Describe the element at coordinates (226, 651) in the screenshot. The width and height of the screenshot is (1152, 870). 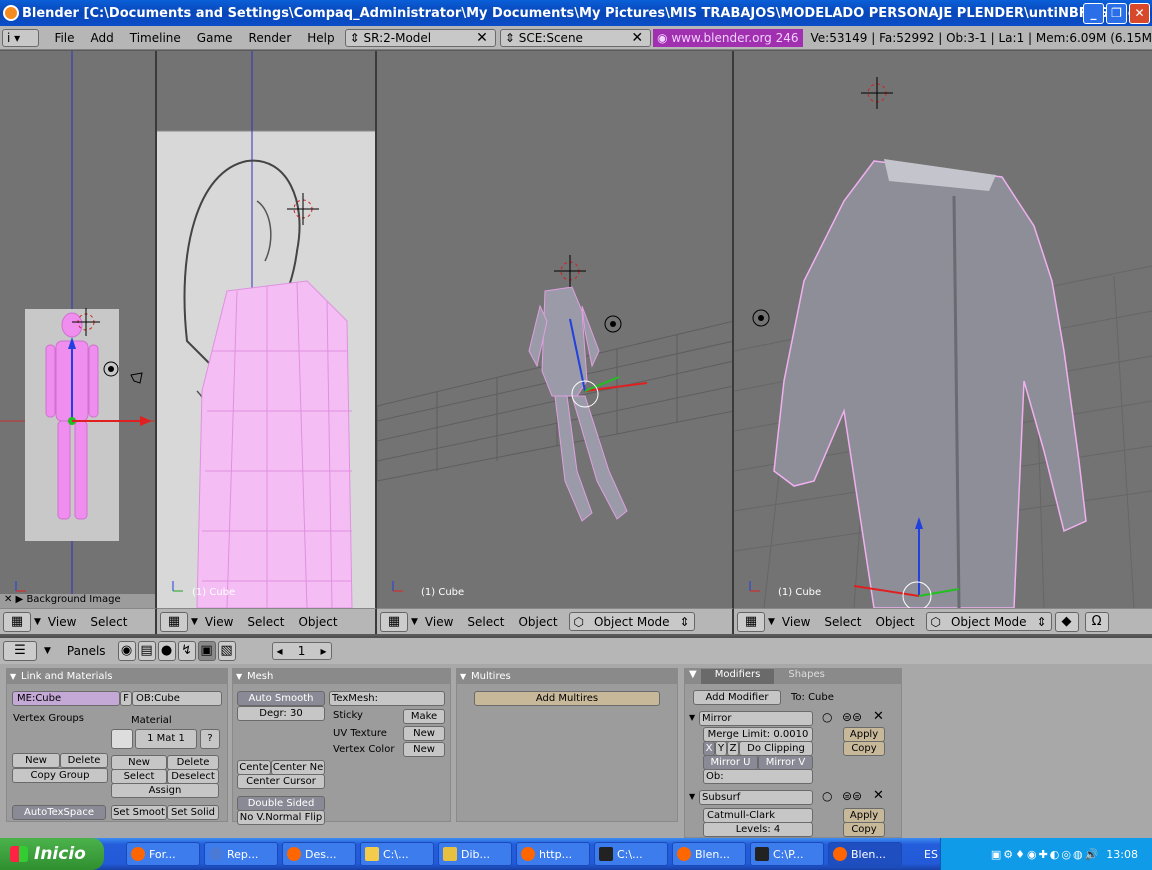
I see `scene-context-icon: ▧` at that location.